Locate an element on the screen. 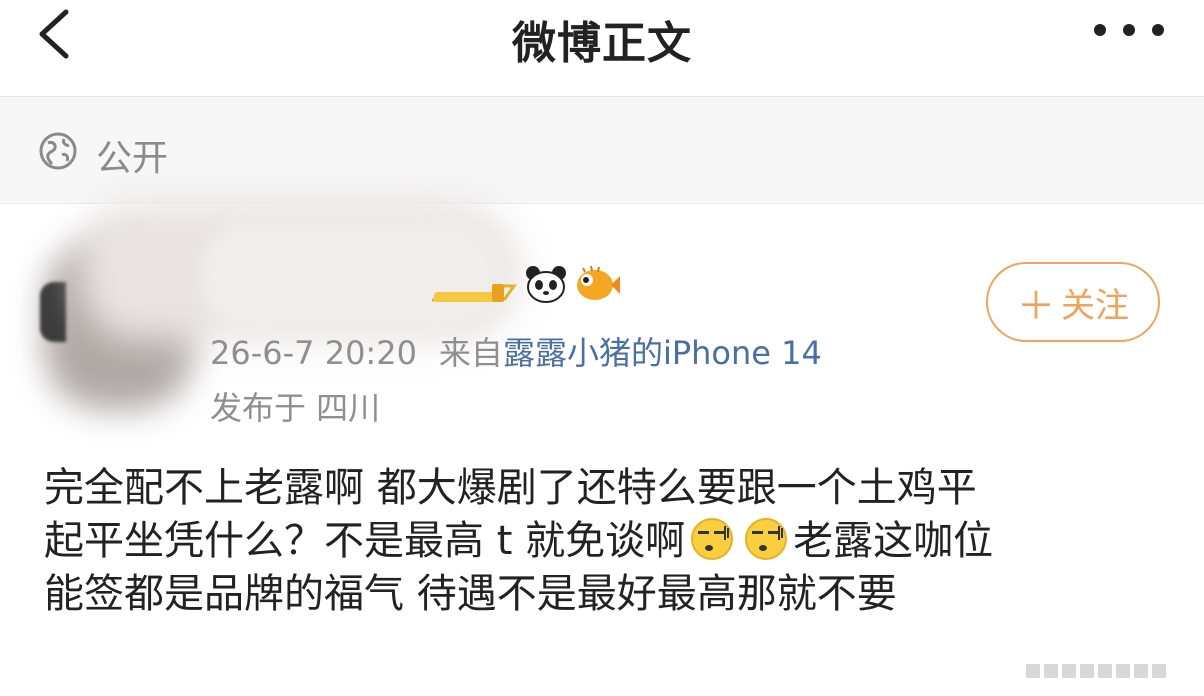  watermark-logo is located at coordinates (1096, 671).